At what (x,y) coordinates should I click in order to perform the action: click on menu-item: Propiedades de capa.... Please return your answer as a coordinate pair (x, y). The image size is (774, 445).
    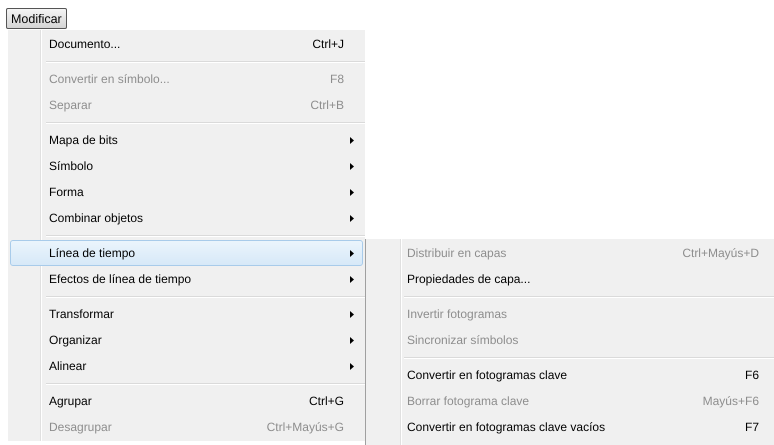
    Looking at the image, I should click on (570, 279).